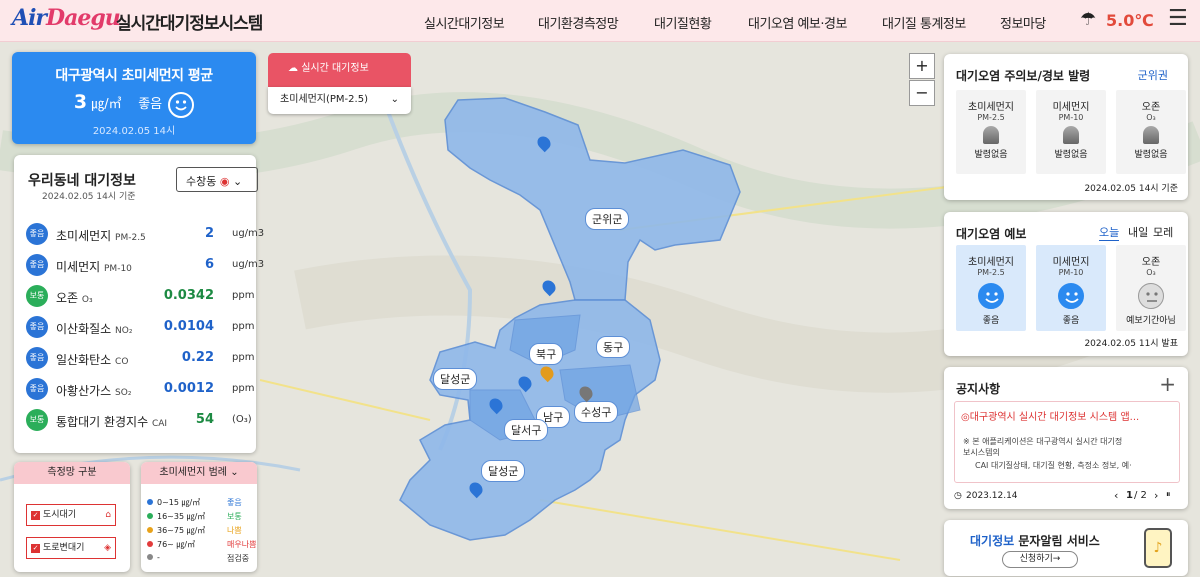 The height and width of the screenshot is (577, 1200). I want to click on pollutant-value: 0.0342, so click(188, 295).